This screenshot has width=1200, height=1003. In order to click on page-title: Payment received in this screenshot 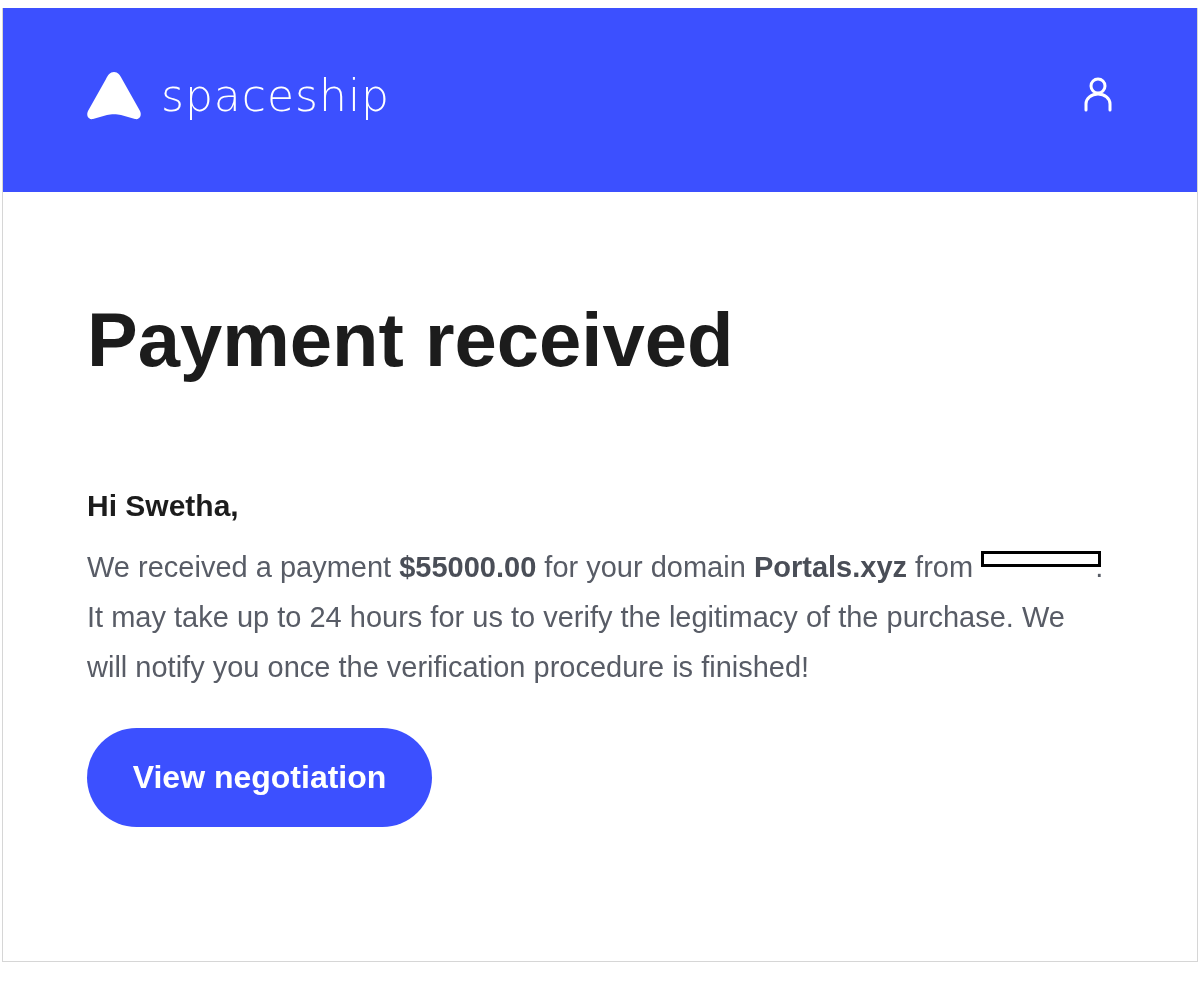, I will do `click(411, 340)`.